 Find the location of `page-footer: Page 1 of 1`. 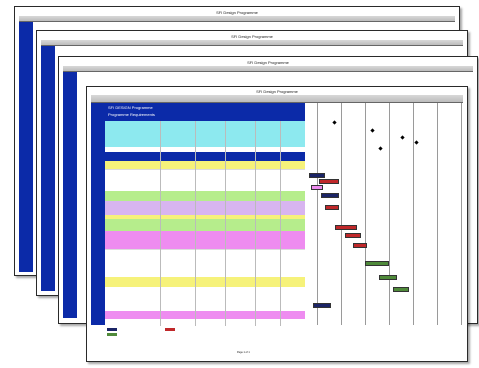

page-footer: Page 1 of 1 is located at coordinates (243, 352).